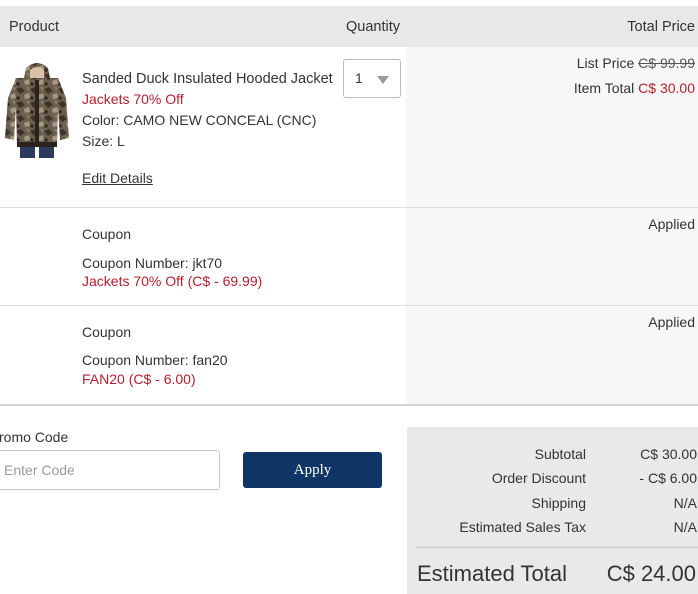 This screenshot has width=698, height=594. What do you see at coordinates (685, 503) in the screenshot?
I see `shipping-value: N/A` at bounding box center [685, 503].